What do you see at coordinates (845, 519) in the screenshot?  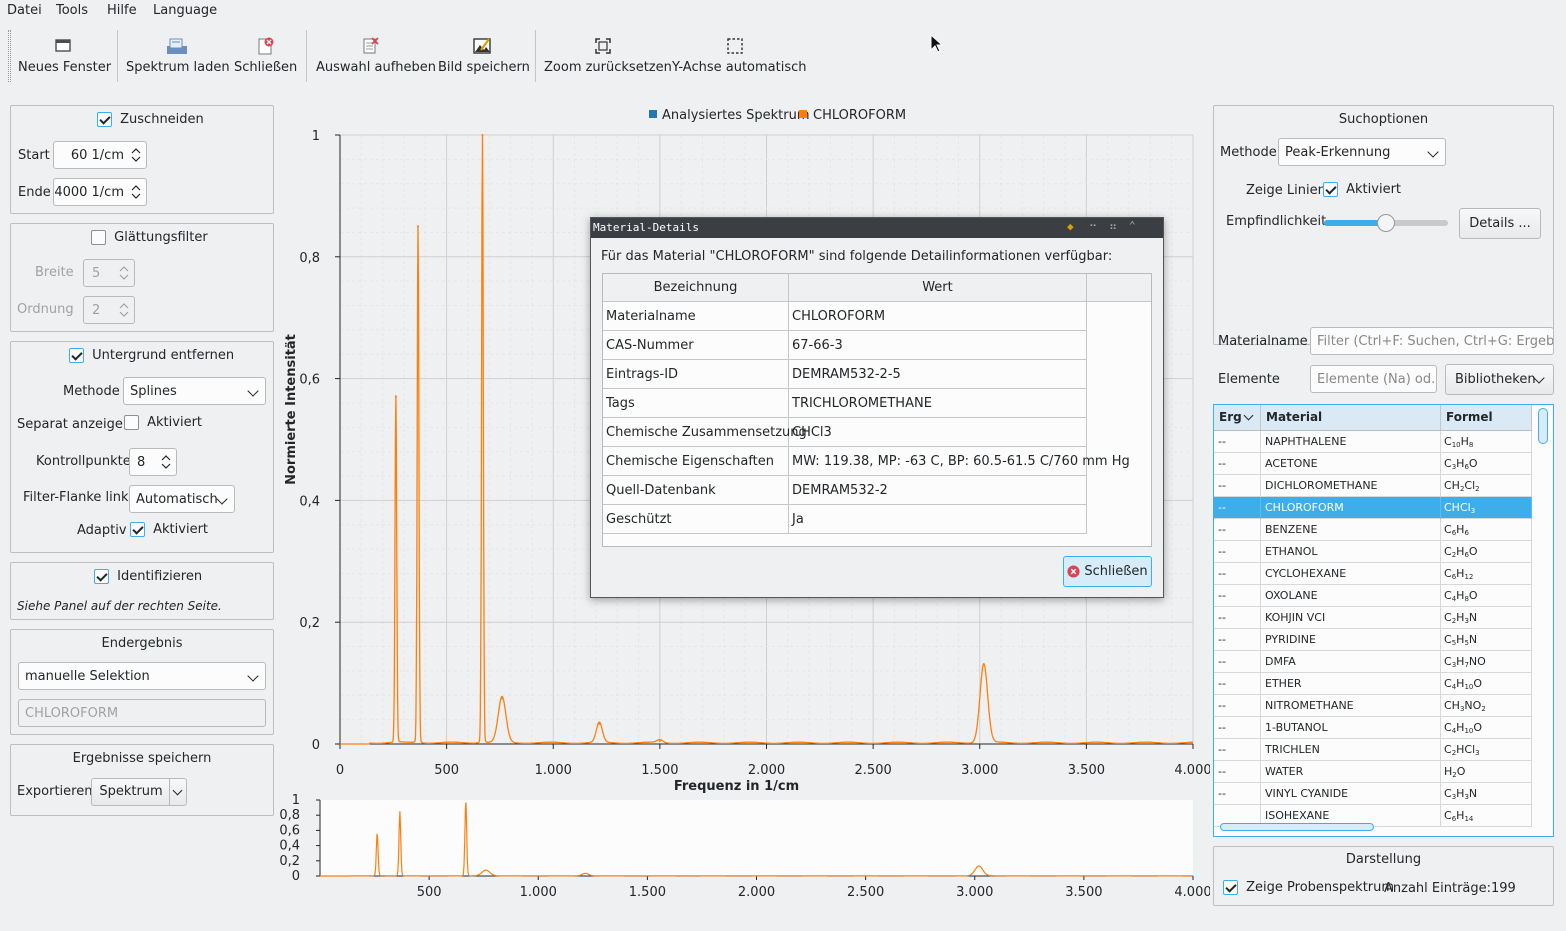 I see `detail-row: Geschützt Ja` at bounding box center [845, 519].